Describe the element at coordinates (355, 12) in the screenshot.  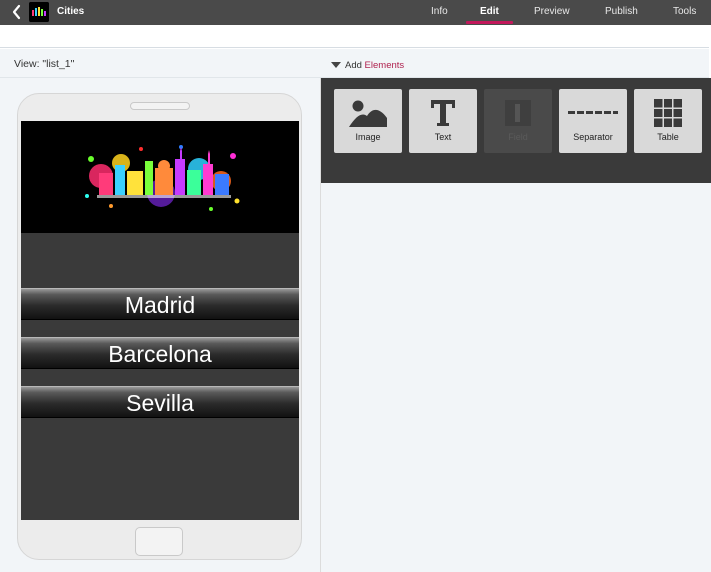
I see `top-bar: Cities Info Edit Preview Publish Tools` at that location.